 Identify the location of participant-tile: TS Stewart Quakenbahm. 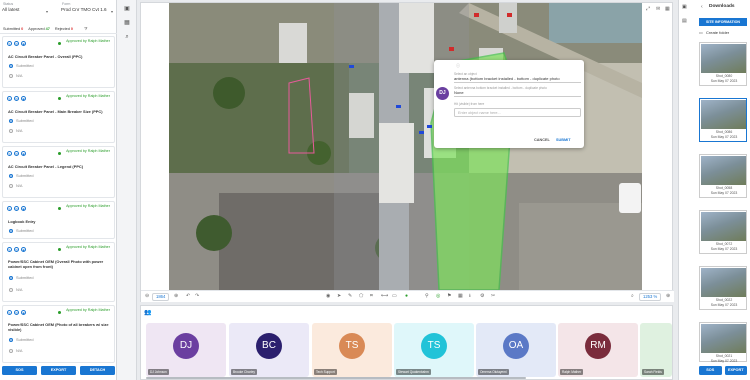
(434, 350).